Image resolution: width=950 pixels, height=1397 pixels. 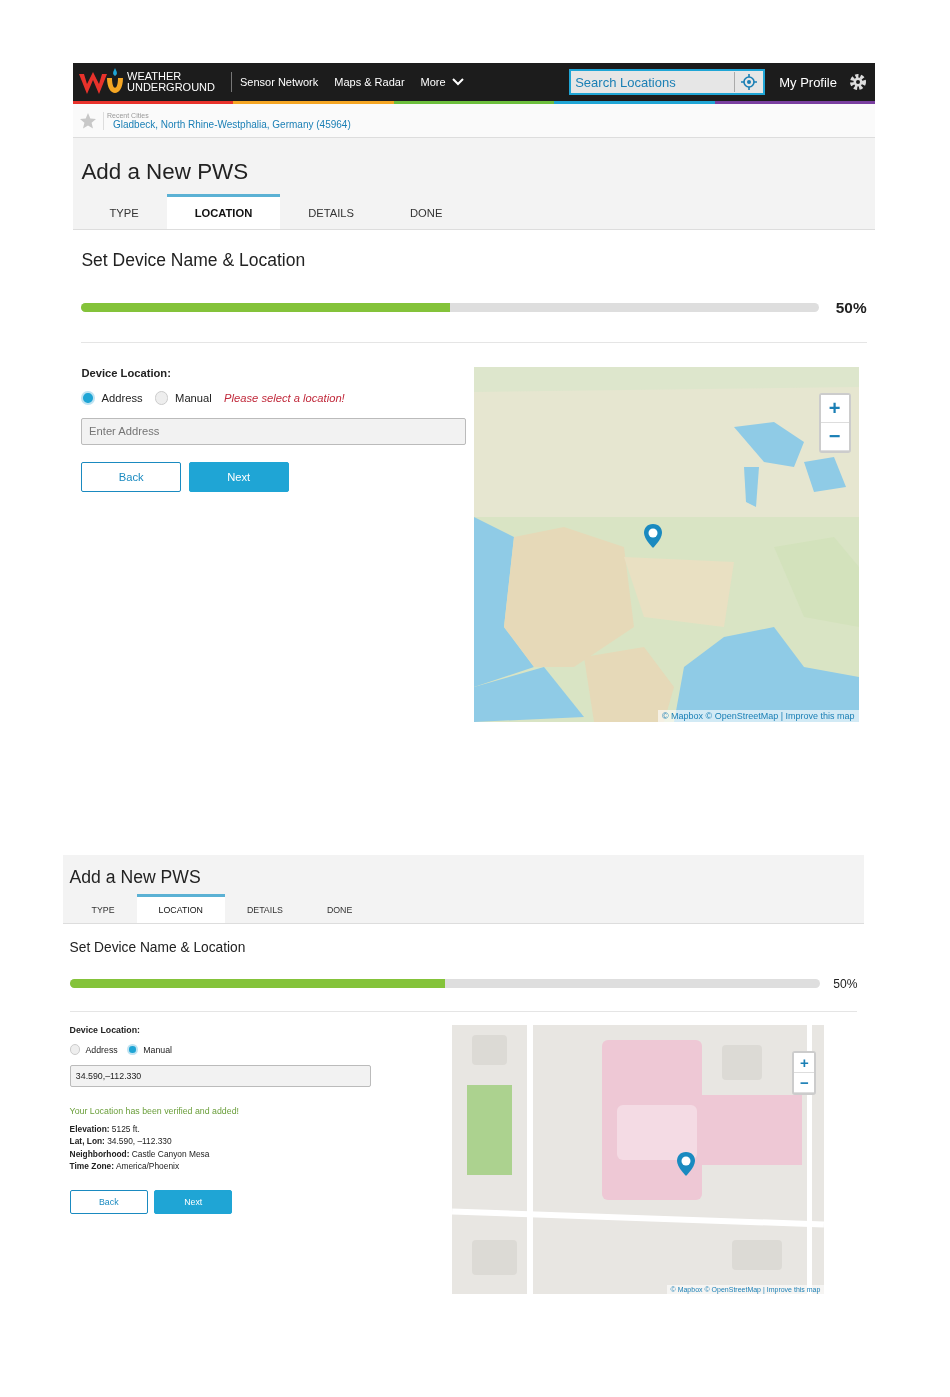 What do you see at coordinates (279, 82) in the screenshot?
I see `nav-link: Sensor Network` at bounding box center [279, 82].